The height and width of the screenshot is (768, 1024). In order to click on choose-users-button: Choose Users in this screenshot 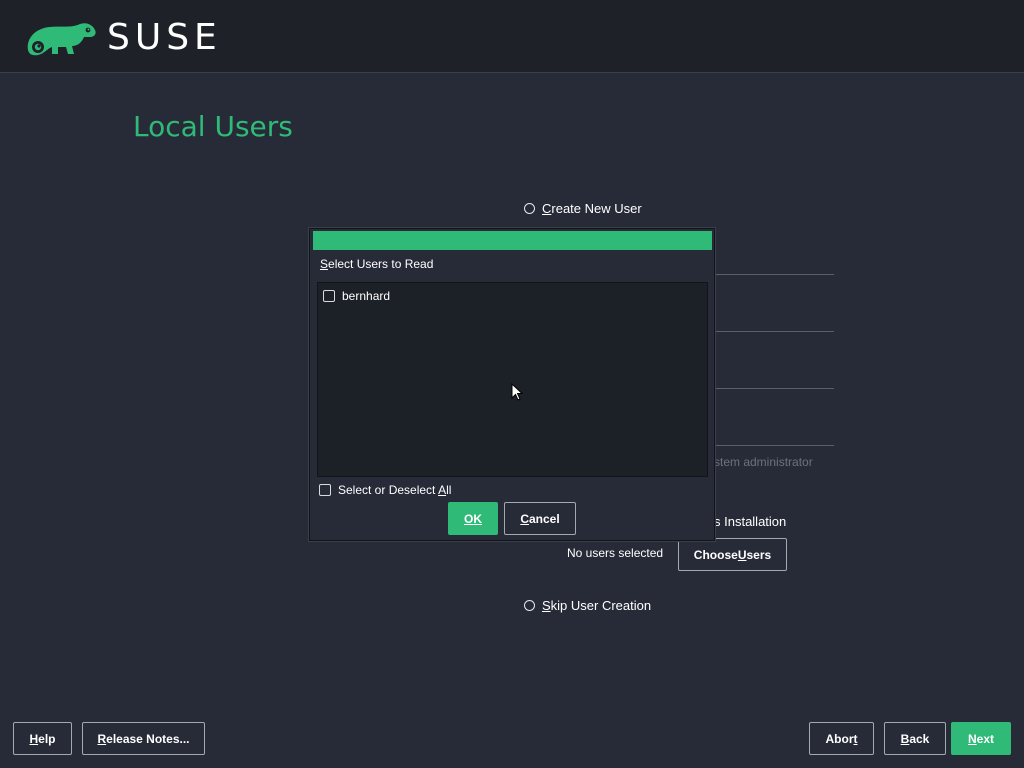, I will do `click(732, 554)`.